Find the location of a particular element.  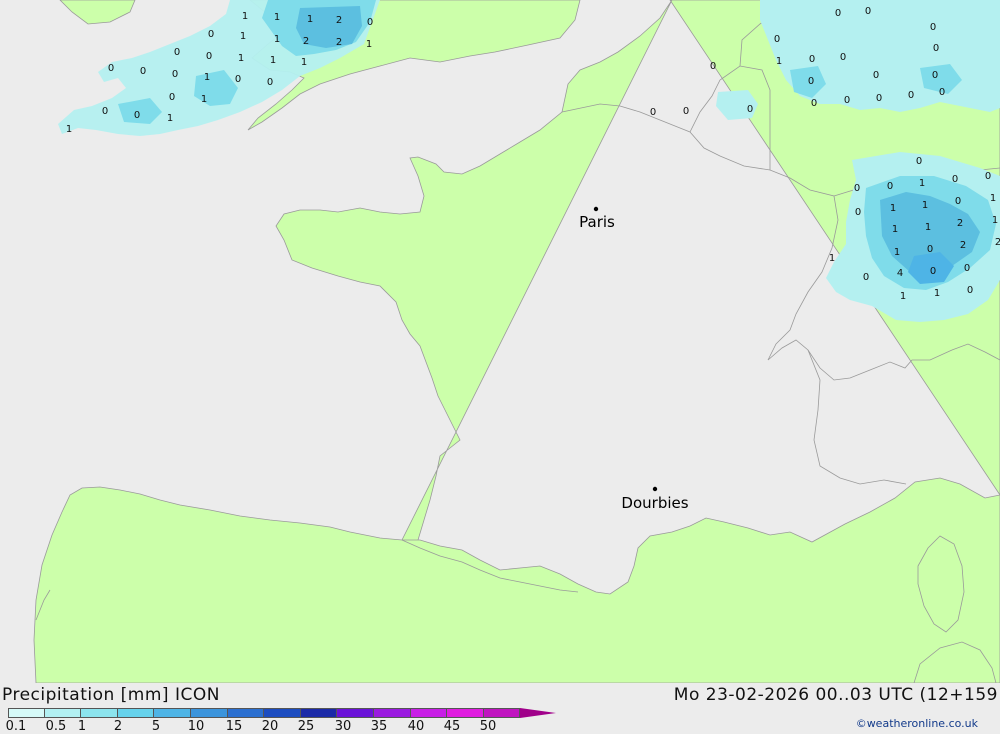

scale-tick-label: 15 is located at coordinates (234, 726).